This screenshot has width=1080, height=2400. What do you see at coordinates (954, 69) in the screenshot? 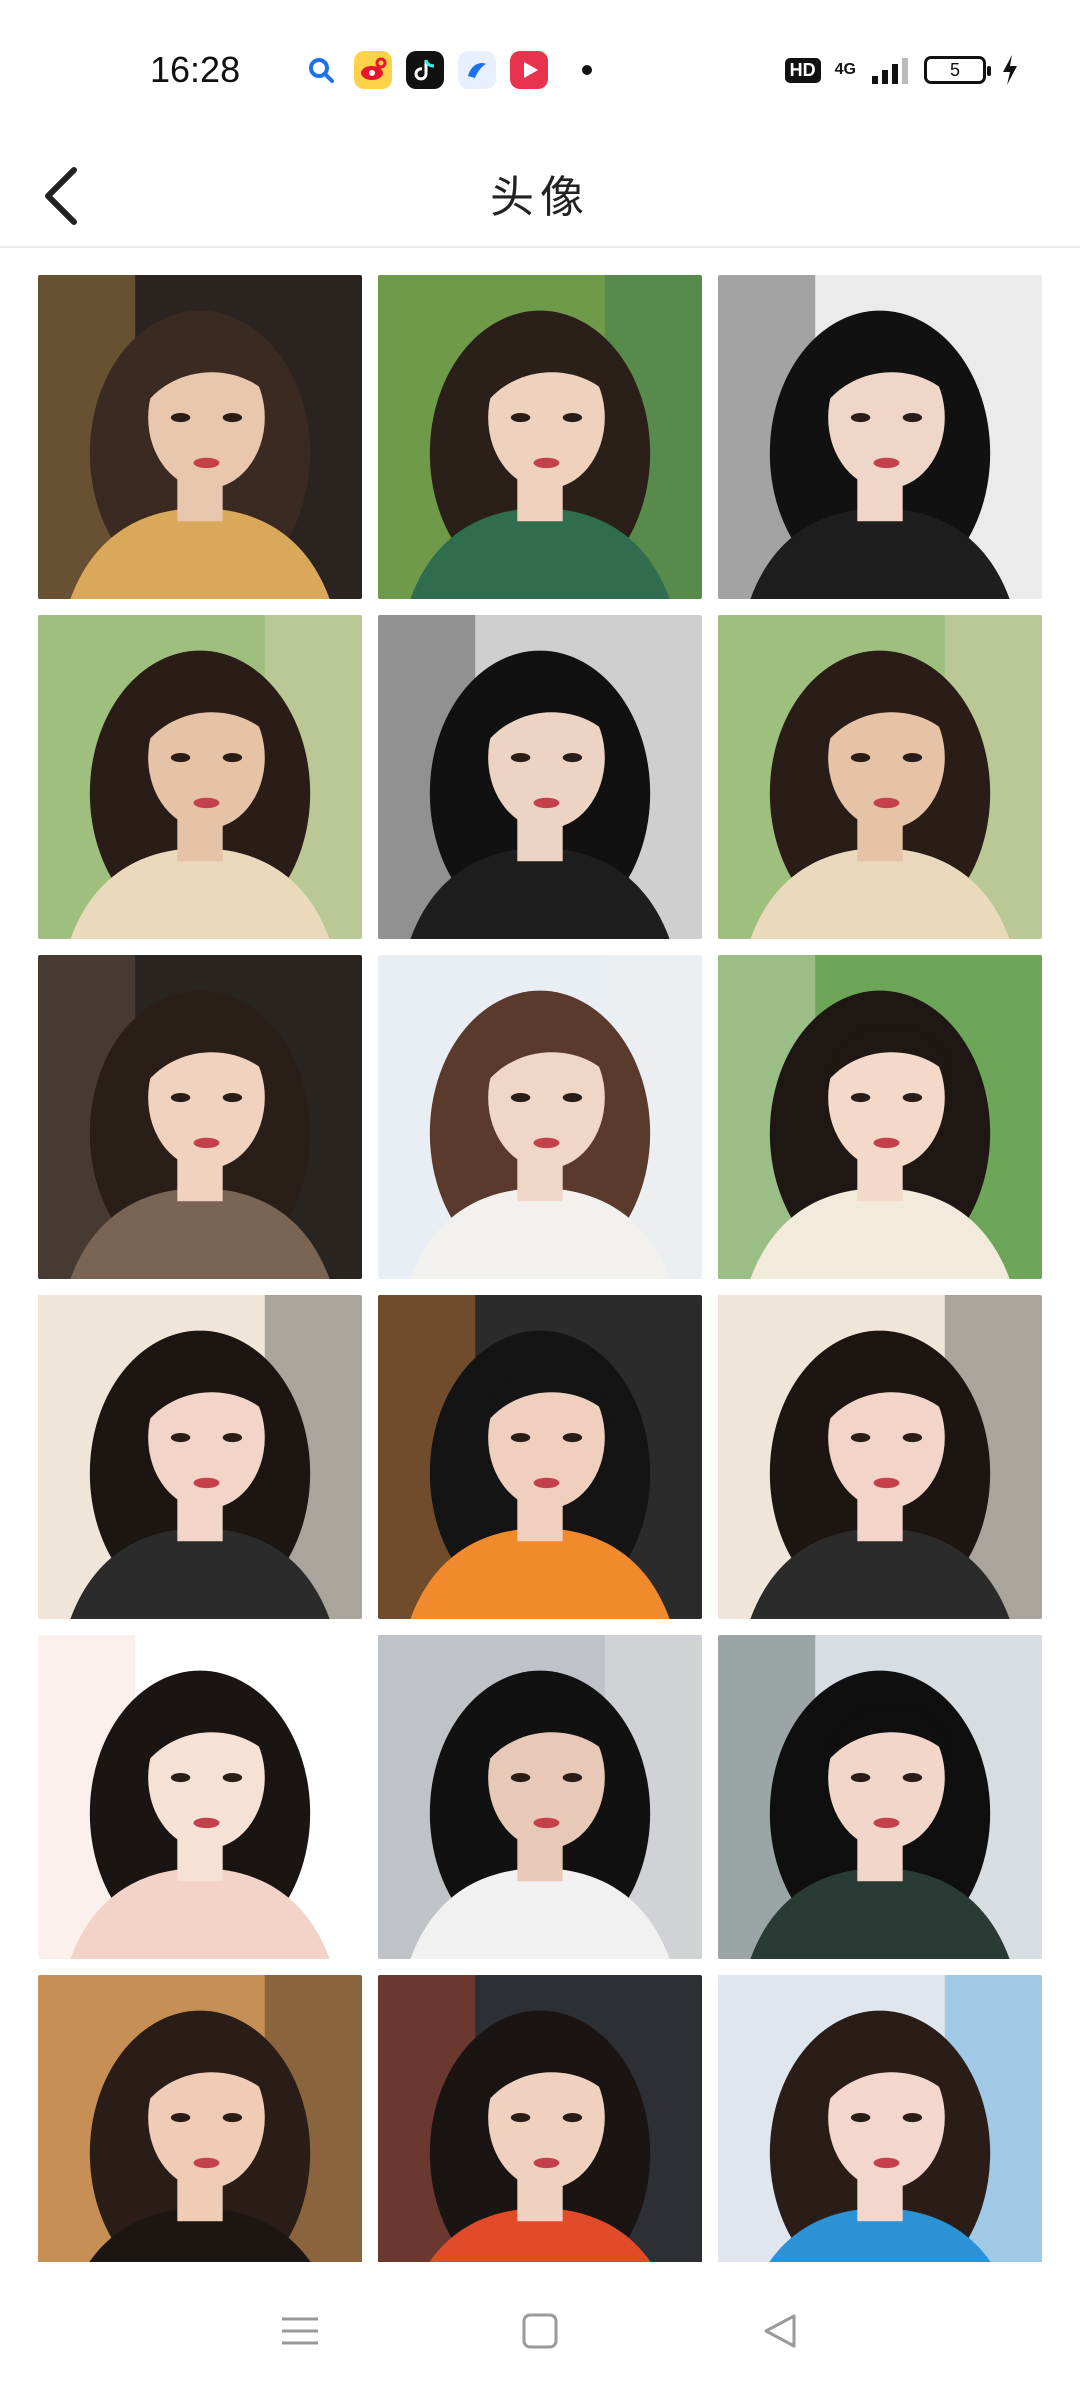
I see `battery-level: 5` at bounding box center [954, 69].